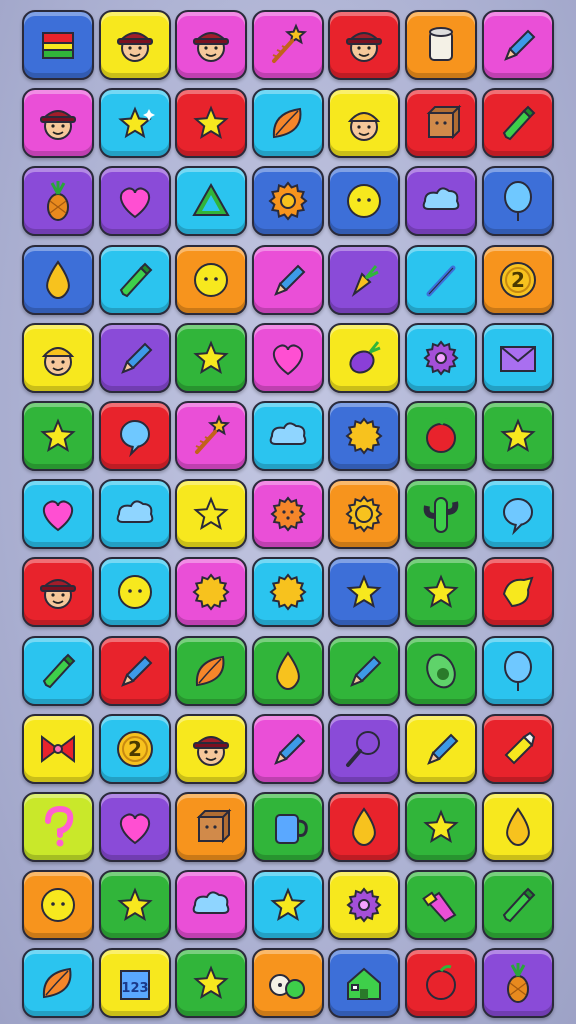 This screenshot has width=576, height=1024. I want to click on tile-glue, so click(517, 748).